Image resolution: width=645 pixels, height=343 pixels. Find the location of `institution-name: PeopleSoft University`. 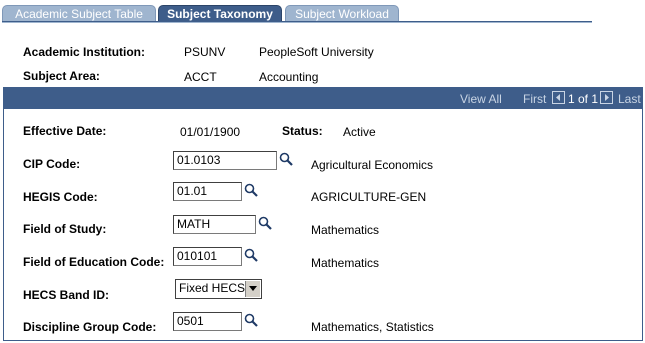

institution-name: PeopleSoft University is located at coordinates (316, 52).